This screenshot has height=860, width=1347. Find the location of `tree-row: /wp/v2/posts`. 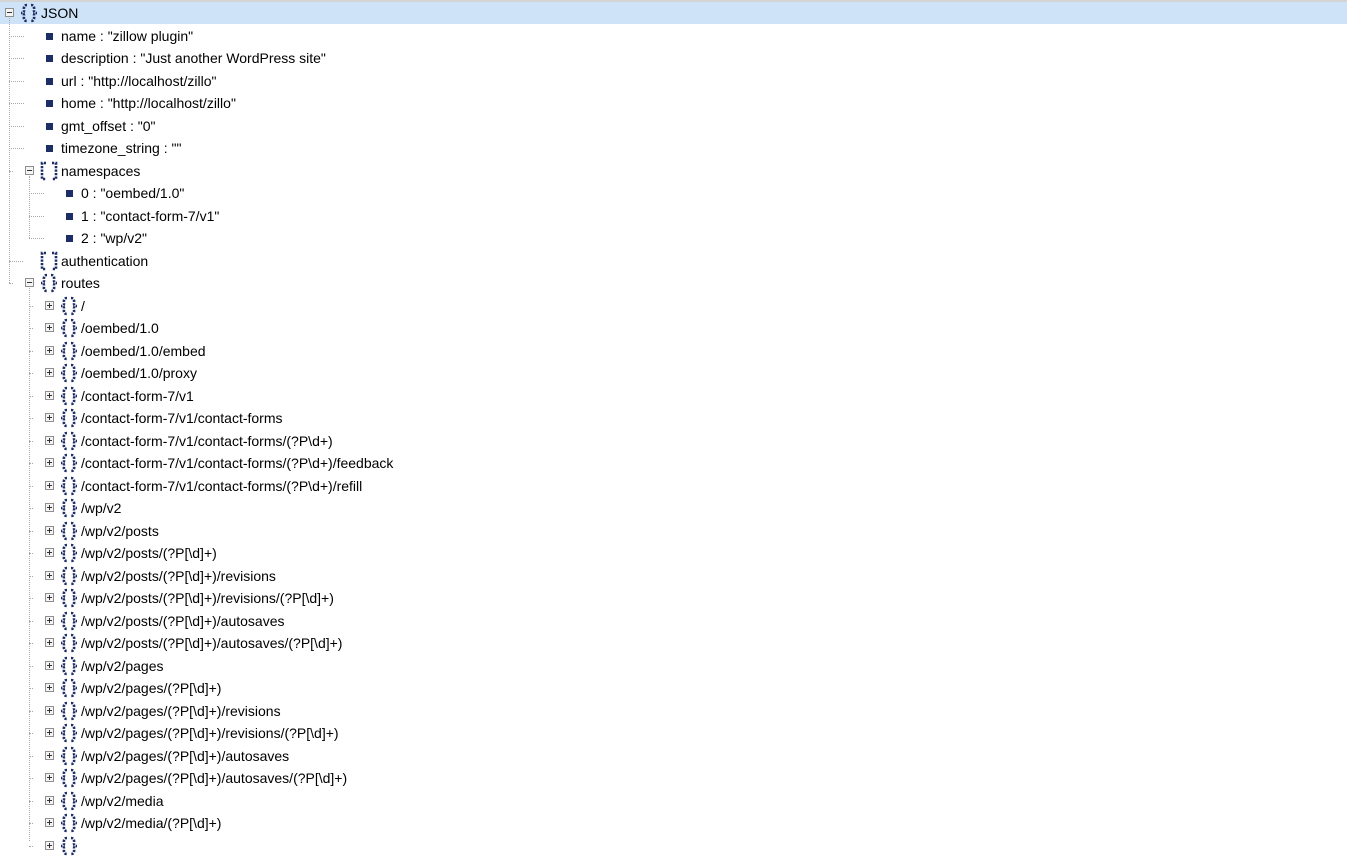

tree-row: /wp/v2/posts is located at coordinates (673, 531).